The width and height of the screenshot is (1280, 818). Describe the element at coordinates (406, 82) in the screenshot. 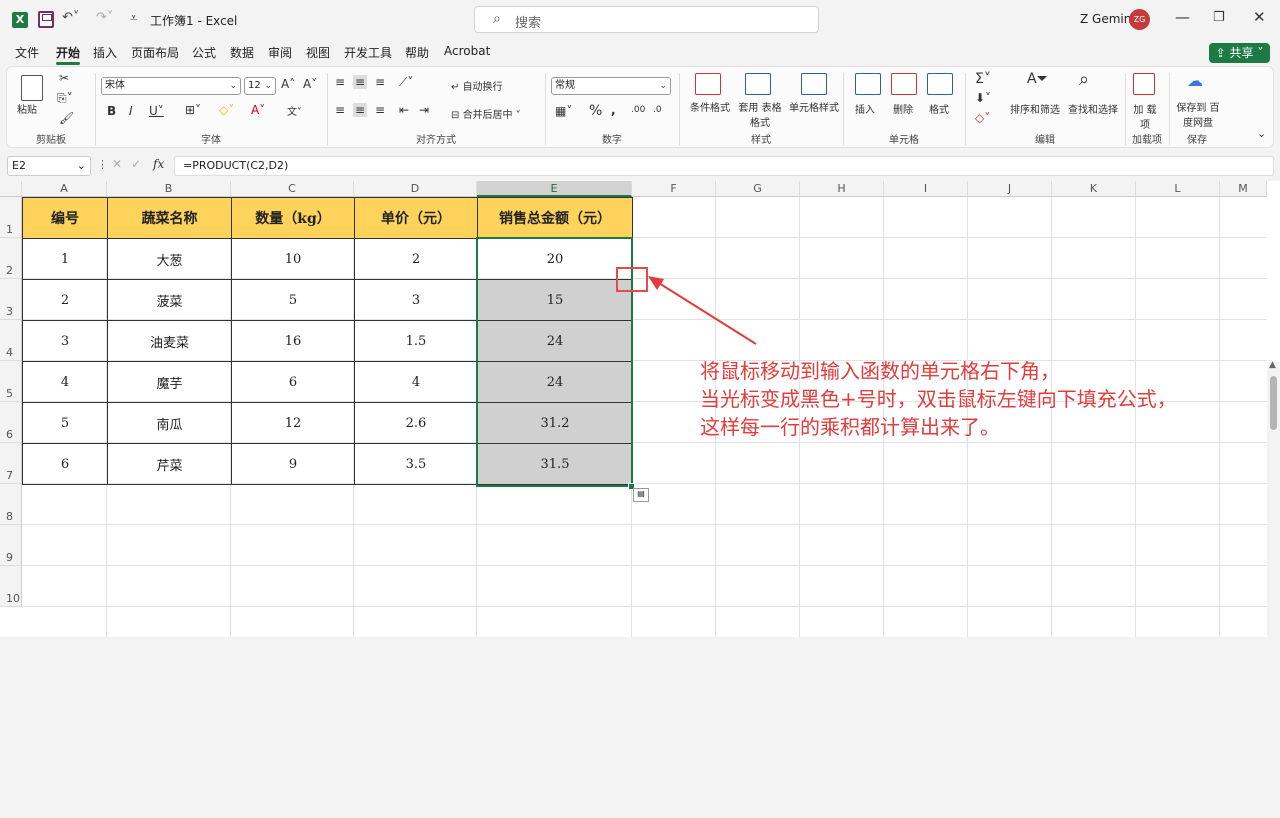

I see `orientation-icon: ⟋˅` at that location.